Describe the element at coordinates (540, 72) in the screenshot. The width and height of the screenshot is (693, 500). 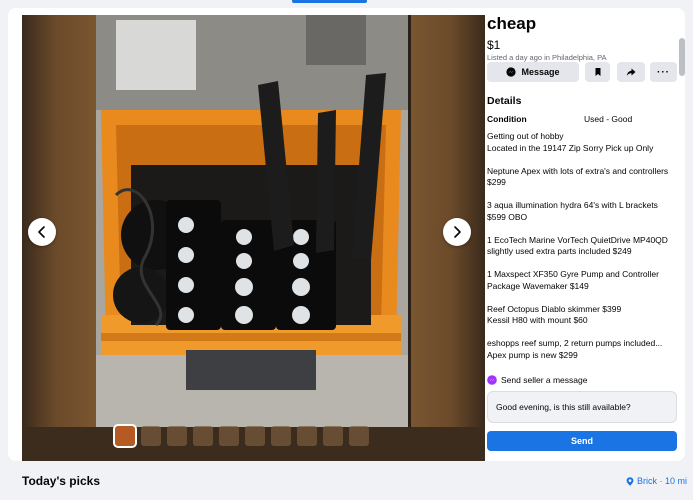
I see `message-button-label: Message` at that location.